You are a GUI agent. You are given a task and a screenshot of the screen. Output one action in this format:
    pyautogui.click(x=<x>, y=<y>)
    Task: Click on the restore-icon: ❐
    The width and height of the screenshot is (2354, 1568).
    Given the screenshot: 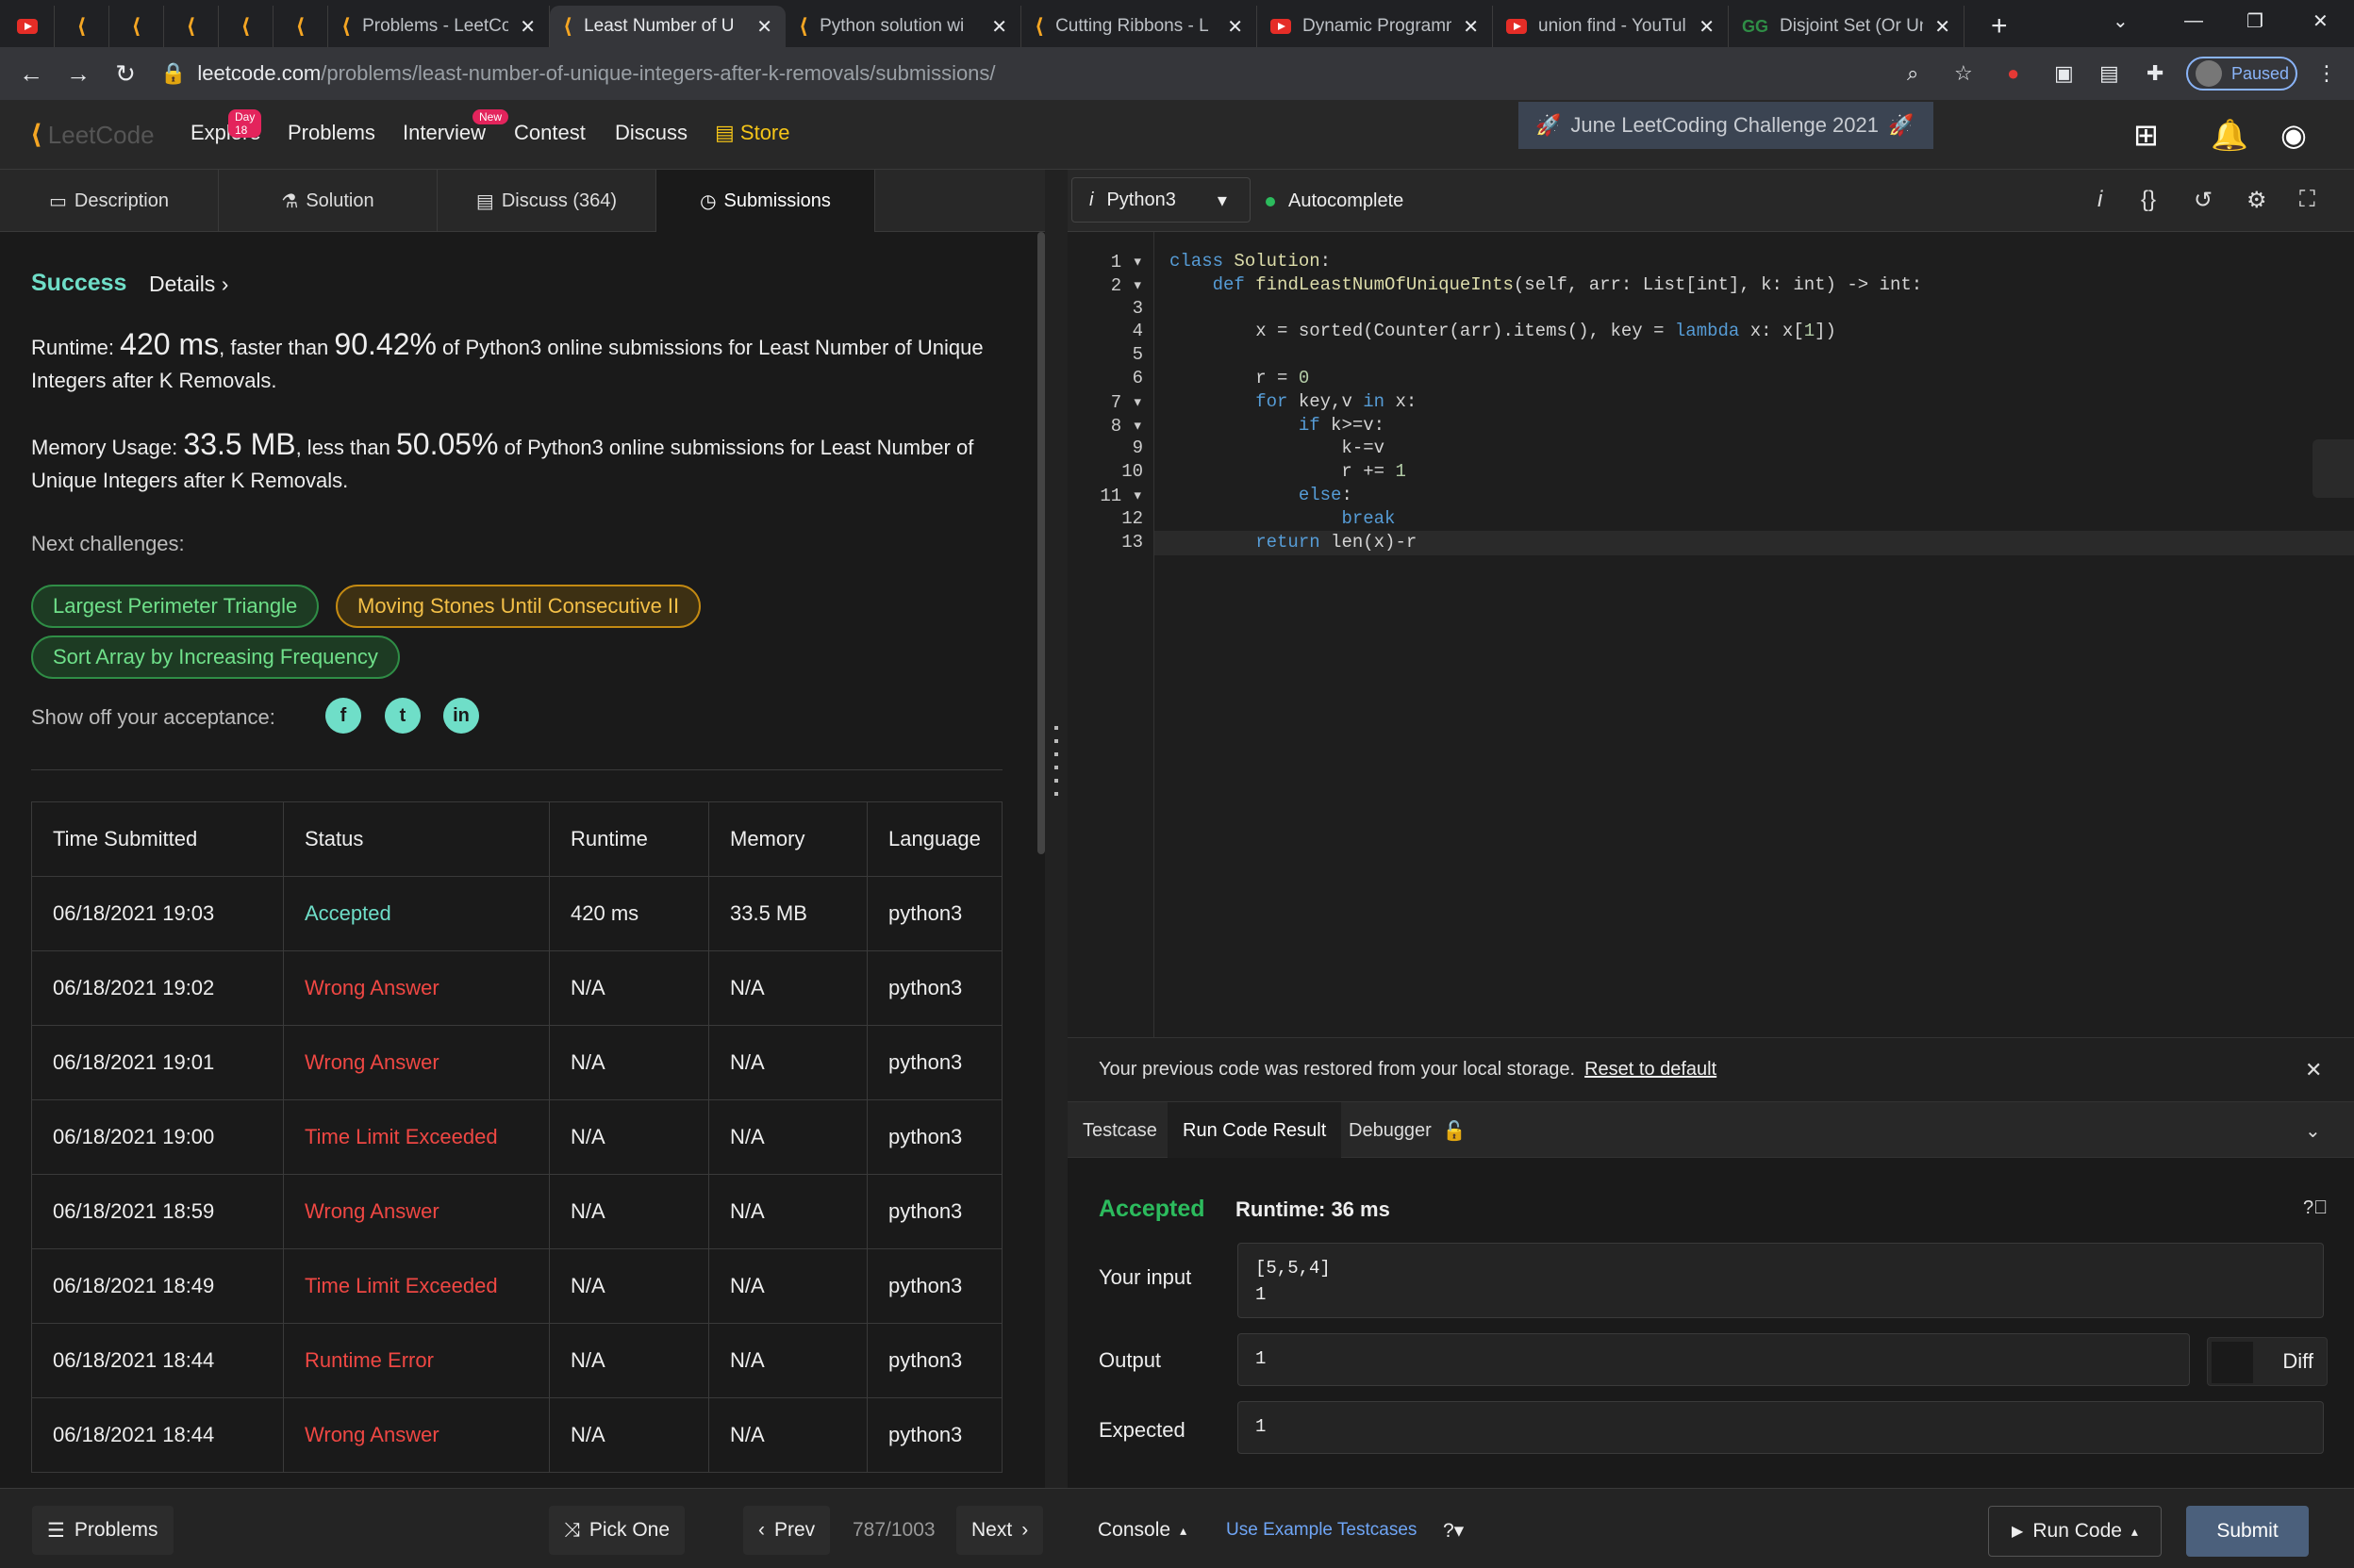 What is the action you would take?
    pyautogui.click(x=2254, y=20)
    